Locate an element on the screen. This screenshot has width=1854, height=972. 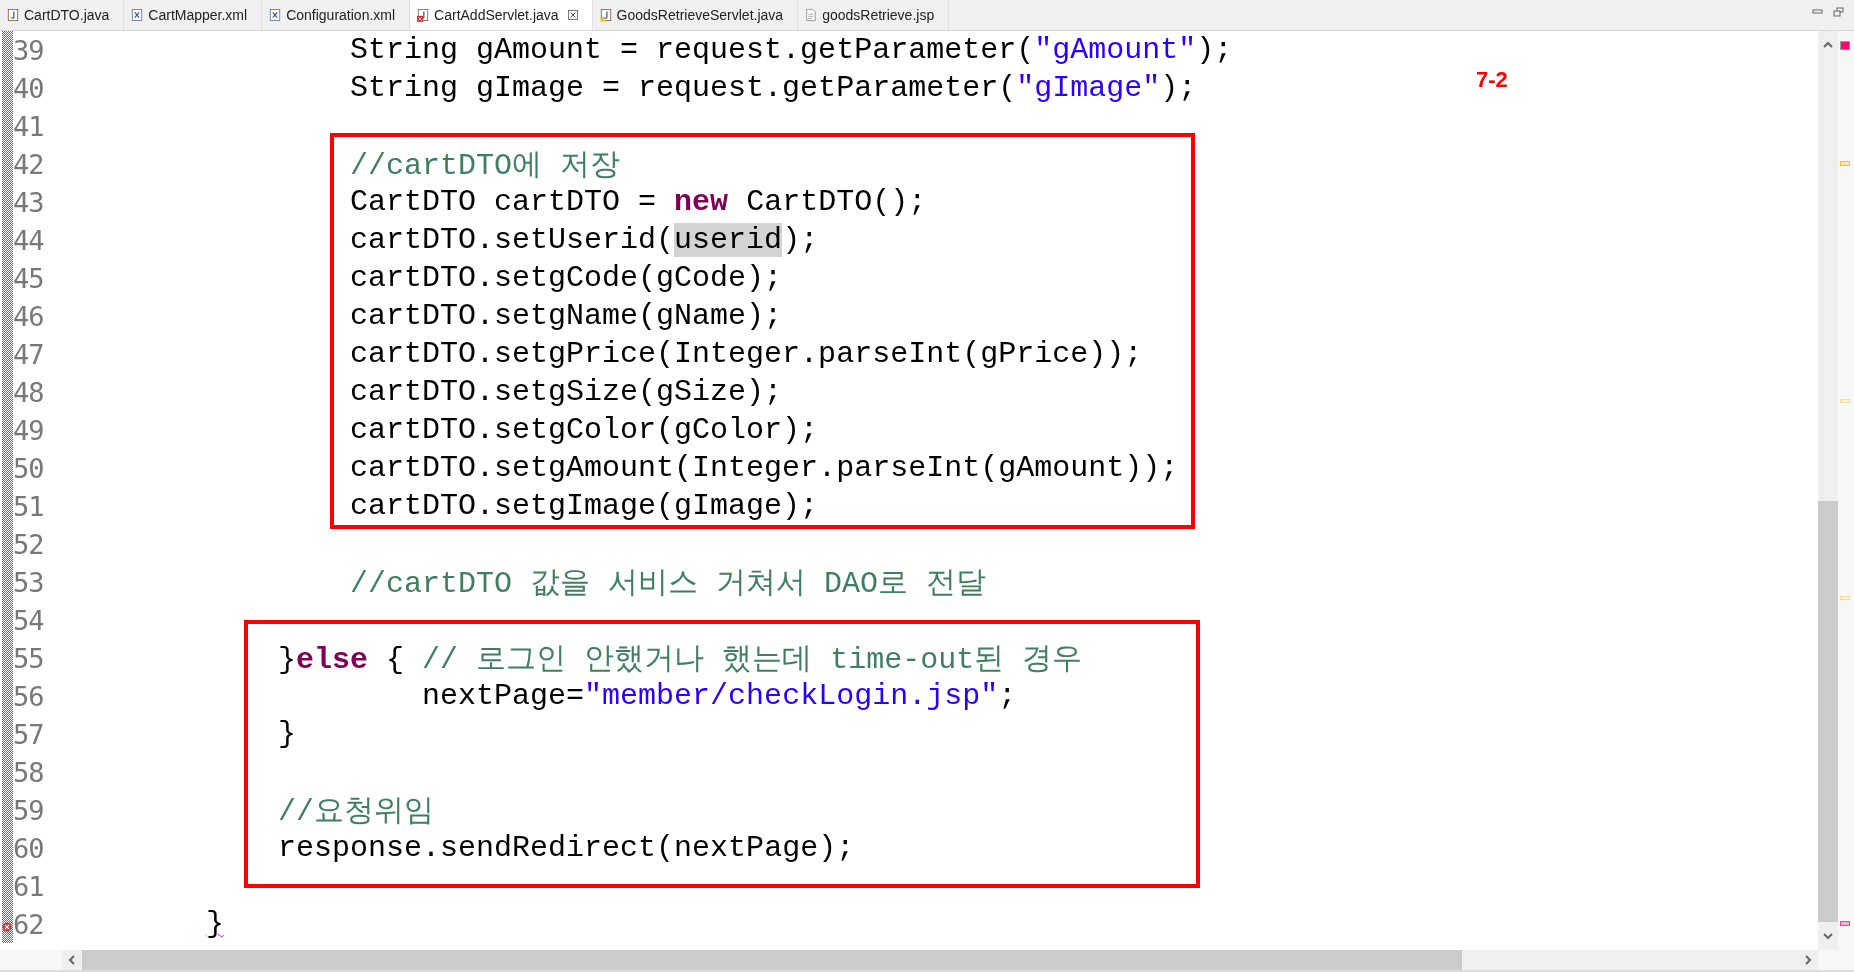
line-number: 57 is located at coordinates (29, 734).